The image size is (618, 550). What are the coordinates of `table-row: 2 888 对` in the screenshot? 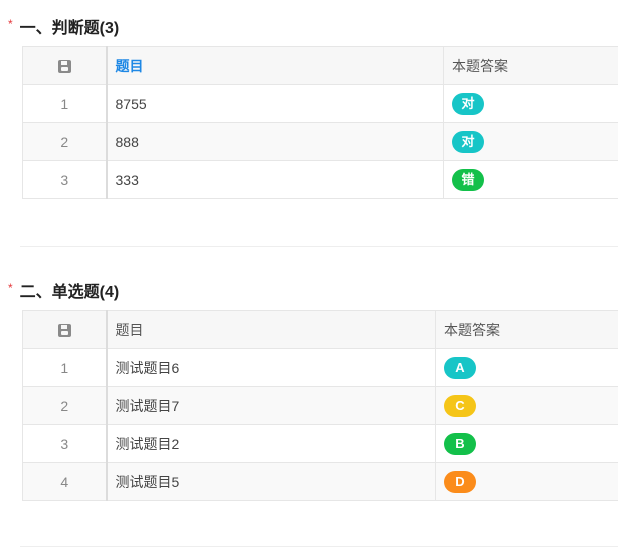 It's located at (320, 141).